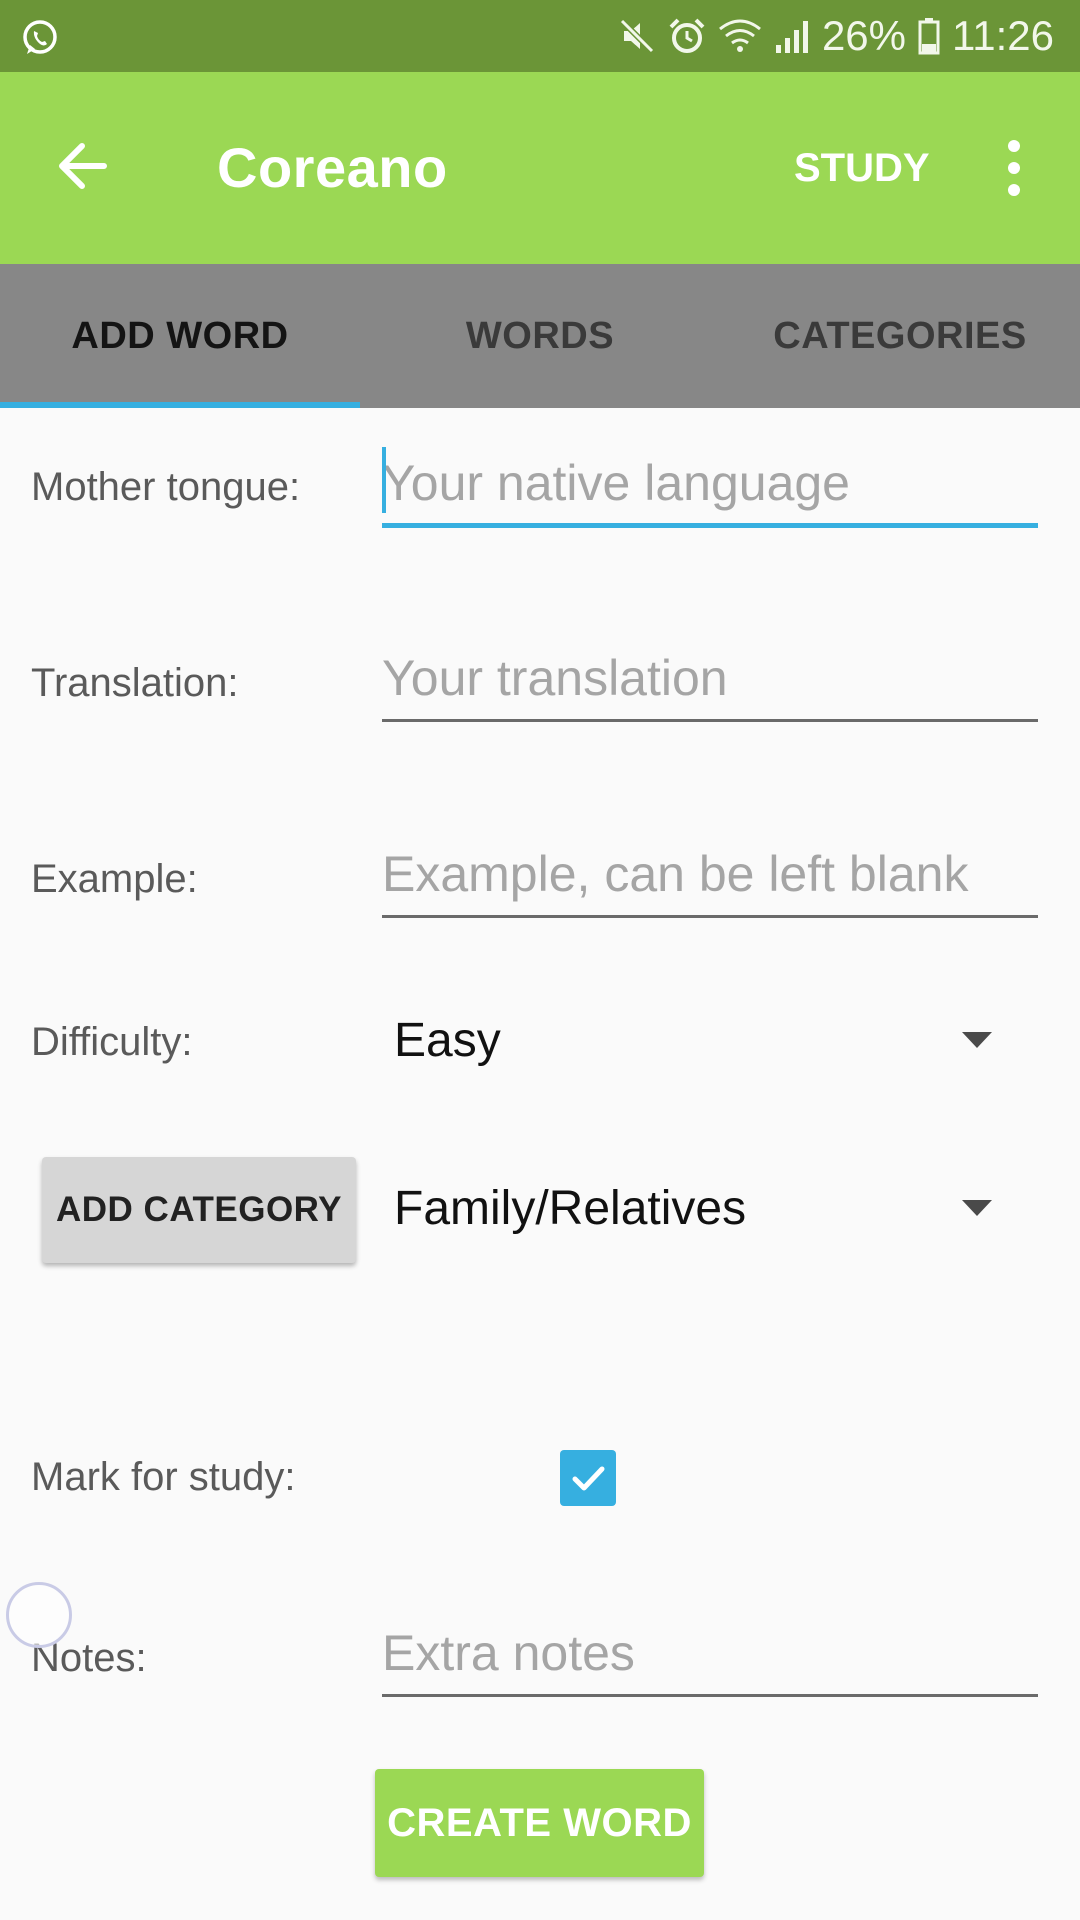 The width and height of the screenshot is (1080, 1920). What do you see at coordinates (135, 683) in the screenshot?
I see `translation-label: Translation:` at bounding box center [135, 683].